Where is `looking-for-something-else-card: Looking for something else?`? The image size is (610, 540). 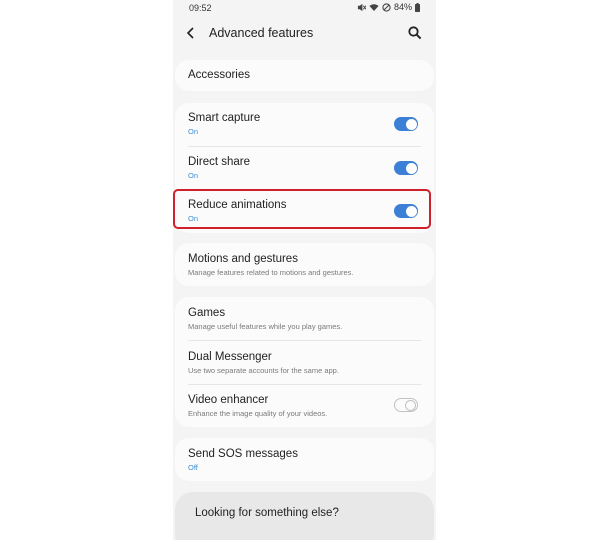
looking-for-something-else-card: Looking for something else? is located at coordinates (304, 516).